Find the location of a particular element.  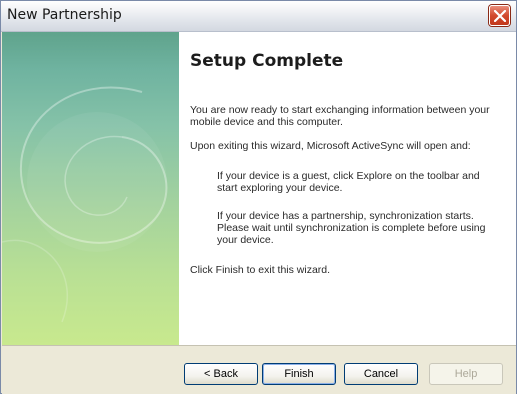

back-button: < Back is located at coordinates (221, 374).